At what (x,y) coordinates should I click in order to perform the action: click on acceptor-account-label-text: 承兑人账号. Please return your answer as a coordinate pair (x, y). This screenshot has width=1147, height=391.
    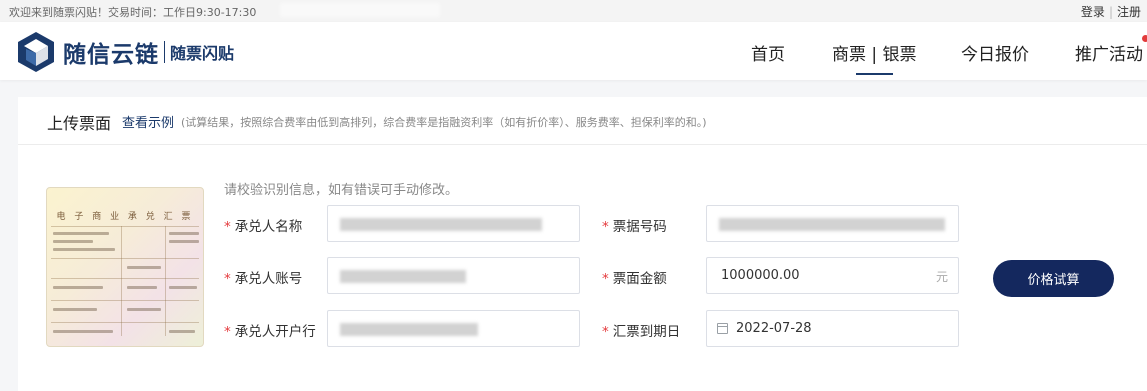
    Looking at the image, I should click on (268, 279).